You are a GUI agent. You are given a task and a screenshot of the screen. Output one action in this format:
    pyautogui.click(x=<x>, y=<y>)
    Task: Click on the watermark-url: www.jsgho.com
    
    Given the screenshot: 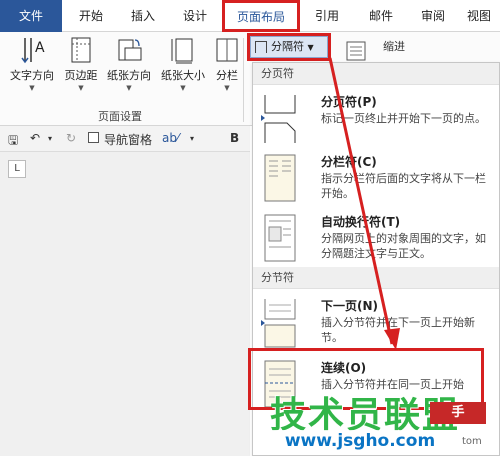 What is the action you would take?
    pyautogui.click(x=360, y=441)
    